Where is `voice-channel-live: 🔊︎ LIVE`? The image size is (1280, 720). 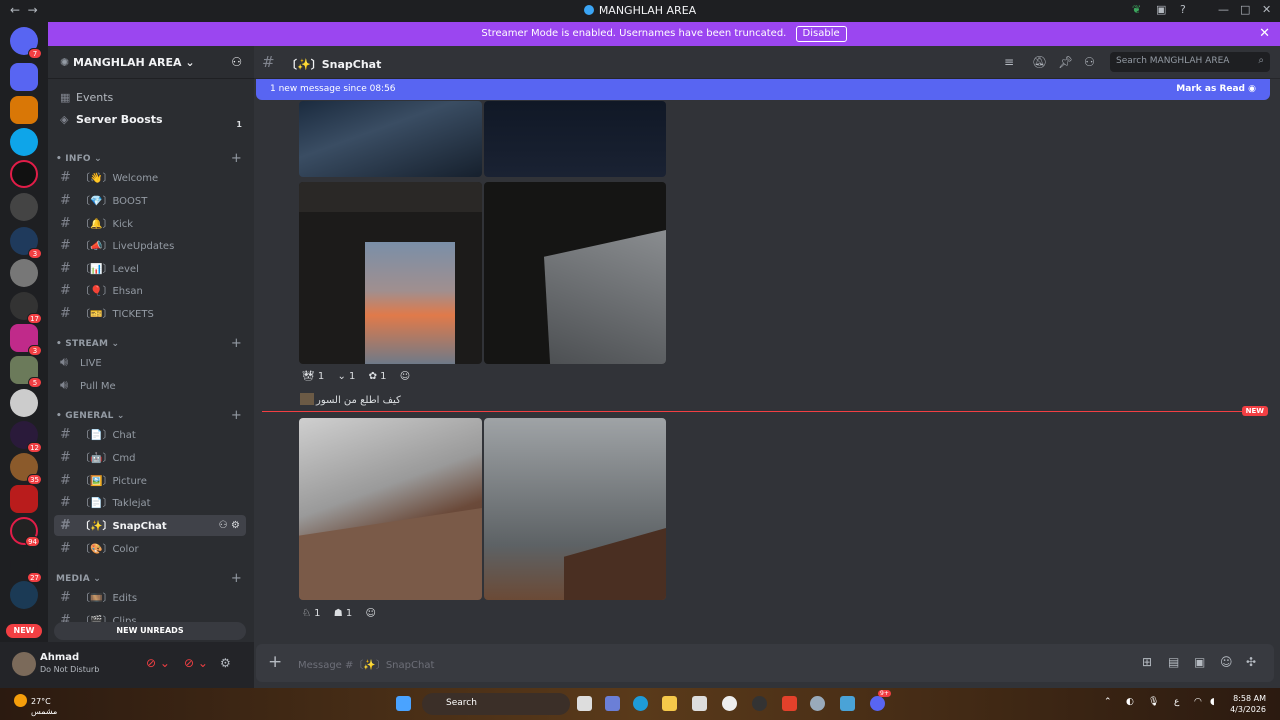 voice-channel-live: 🔊︎ LIVE is located at coordinates (150, 362).